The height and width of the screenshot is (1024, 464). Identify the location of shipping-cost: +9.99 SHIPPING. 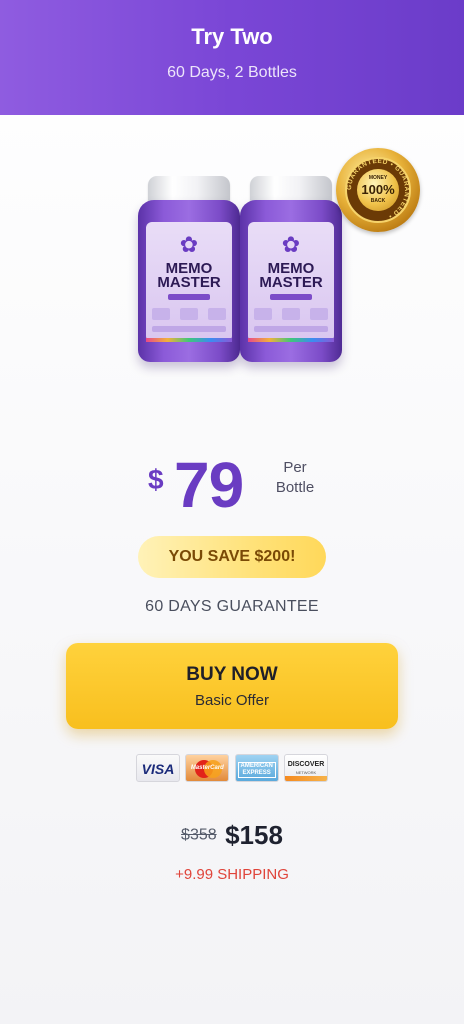
(232, 874).